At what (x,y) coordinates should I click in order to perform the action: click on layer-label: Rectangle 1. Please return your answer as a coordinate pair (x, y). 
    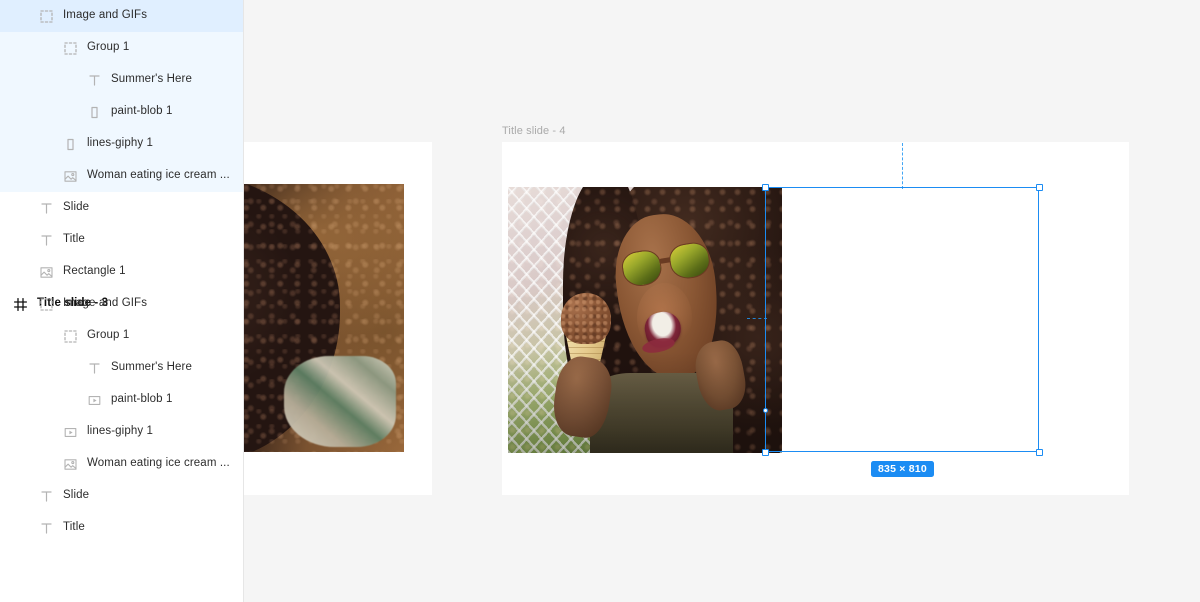
    Looking at the image, I should click on (94, 271).